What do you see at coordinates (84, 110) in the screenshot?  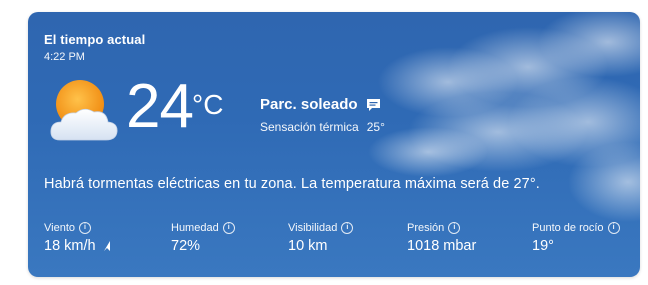 I see `partly-sunny-icon` at bounding box center [84, 110].